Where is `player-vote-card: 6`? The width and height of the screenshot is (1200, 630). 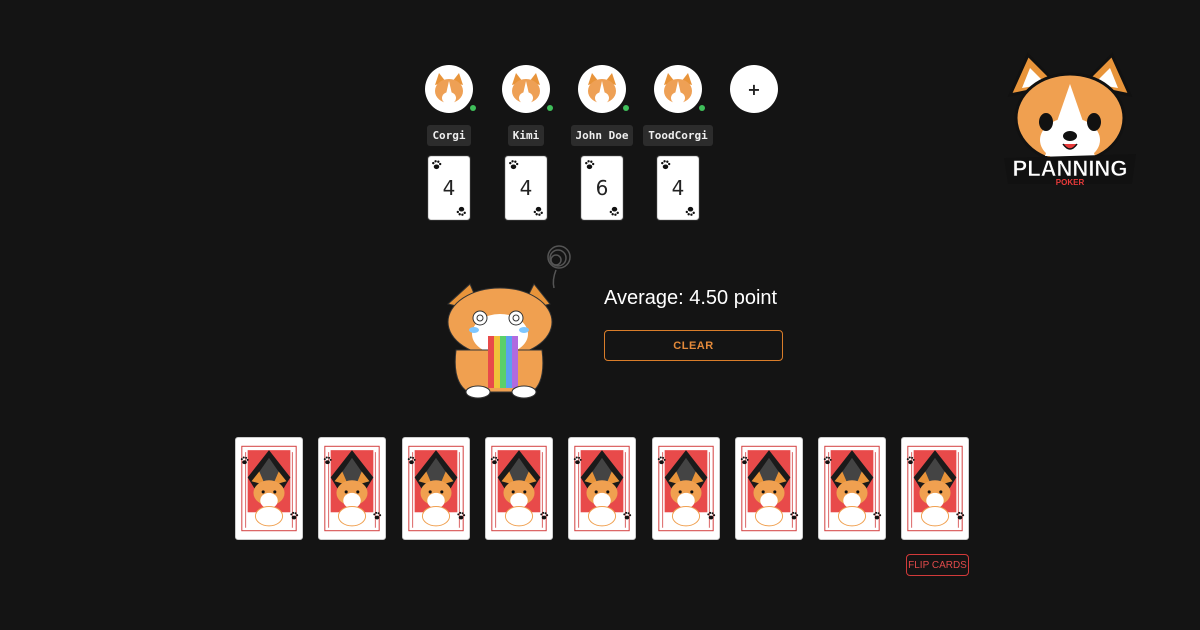 player-vote-card: 6 is located at coordinates (602, 188).